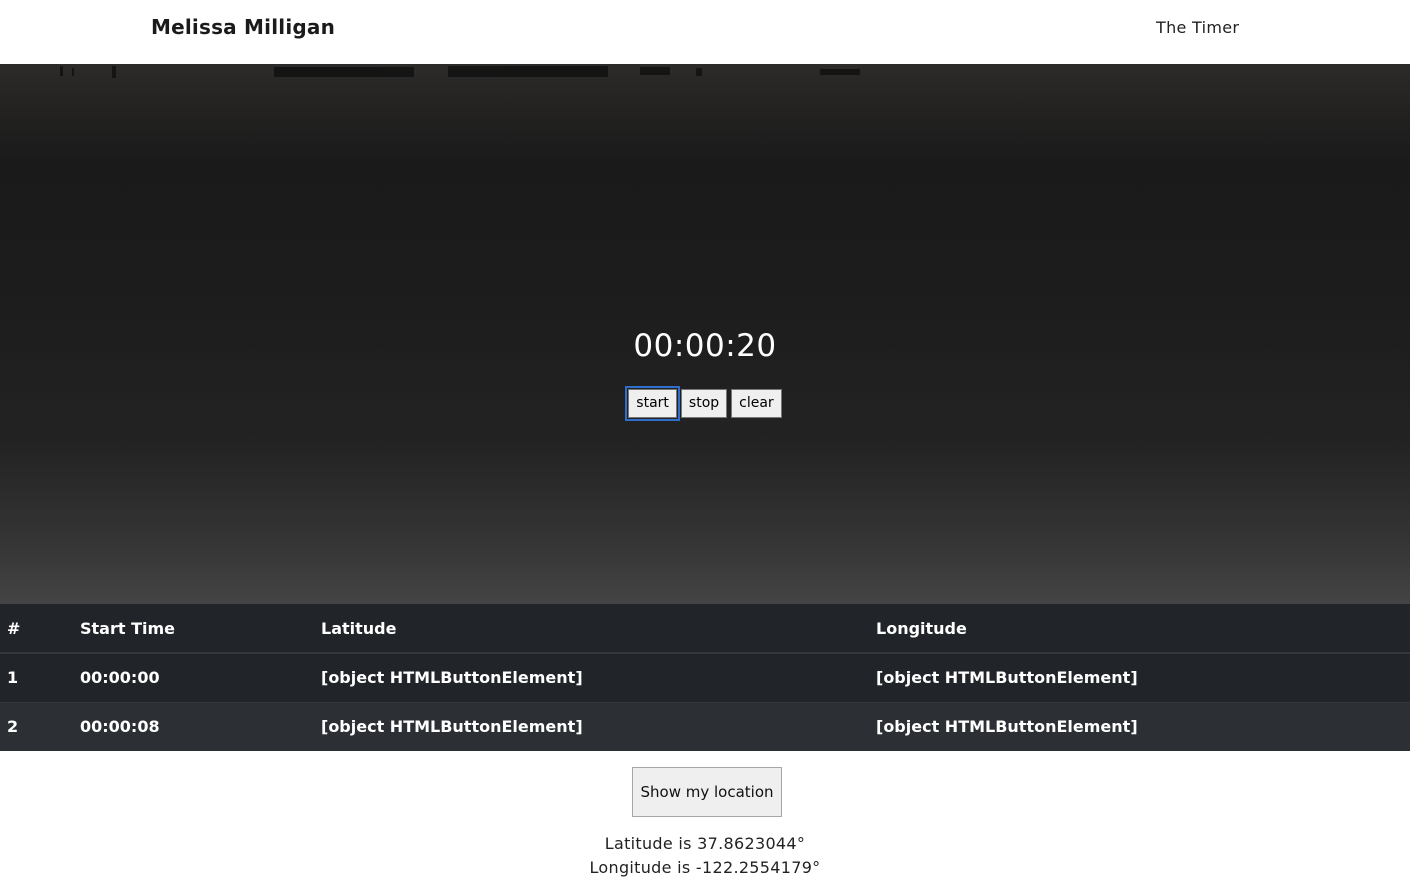 The width and height of the screenshot is (1410, 891). Describe the element at coordinates (1197, 27) in the screenshot. I see `nav-link-the-timer: The Timer` at that location.